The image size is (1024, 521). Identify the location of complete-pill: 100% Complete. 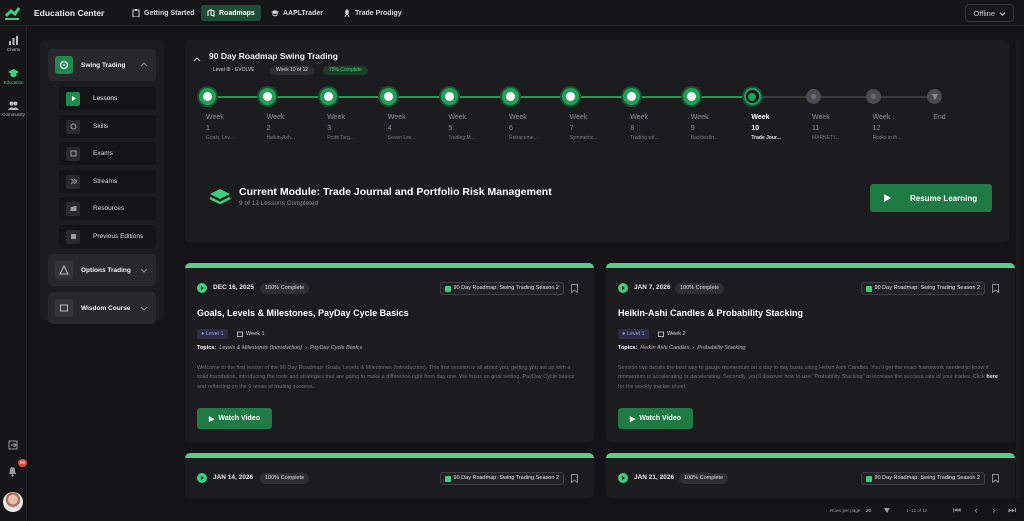
(285, 478).